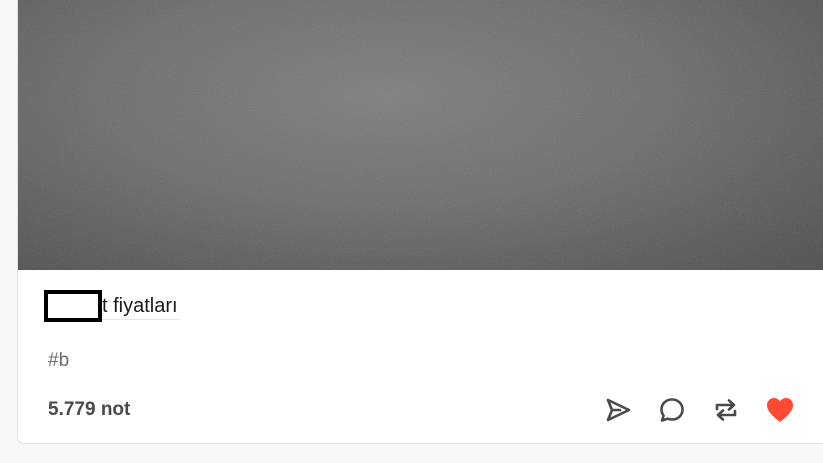 Image resolution: width=823 pixels, height=463 pixels. I want to click on post-title-text: t fiyatları, so click(141, 307).